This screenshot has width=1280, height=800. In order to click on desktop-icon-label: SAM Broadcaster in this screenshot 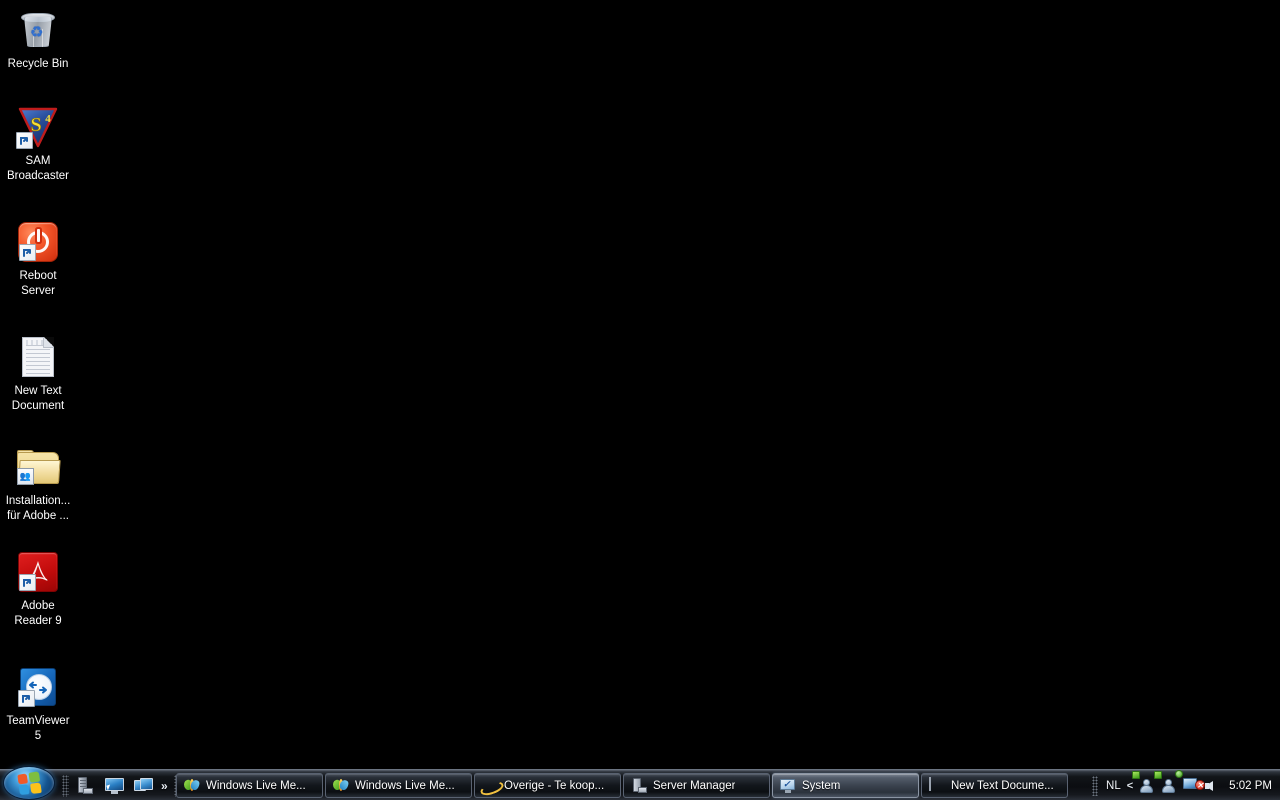, I will do `click(37, 168)`.